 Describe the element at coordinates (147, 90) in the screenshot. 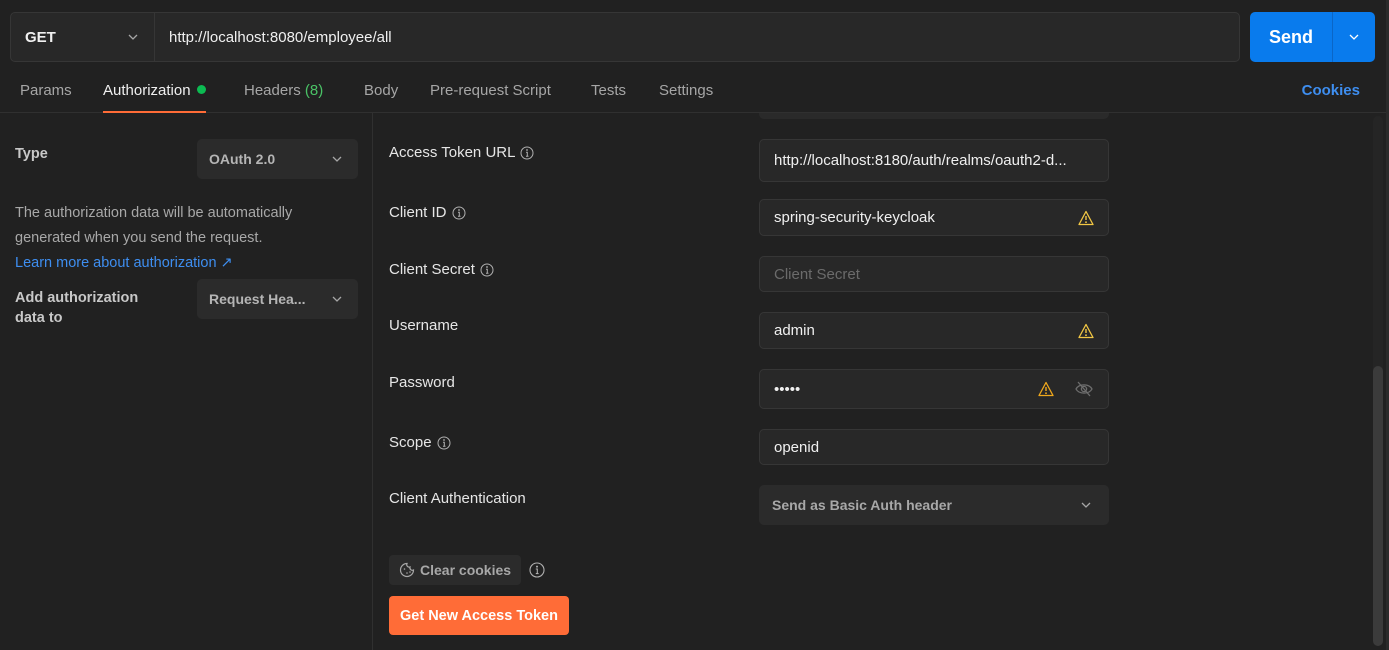

I see `tab-label: Authorization` at that location.